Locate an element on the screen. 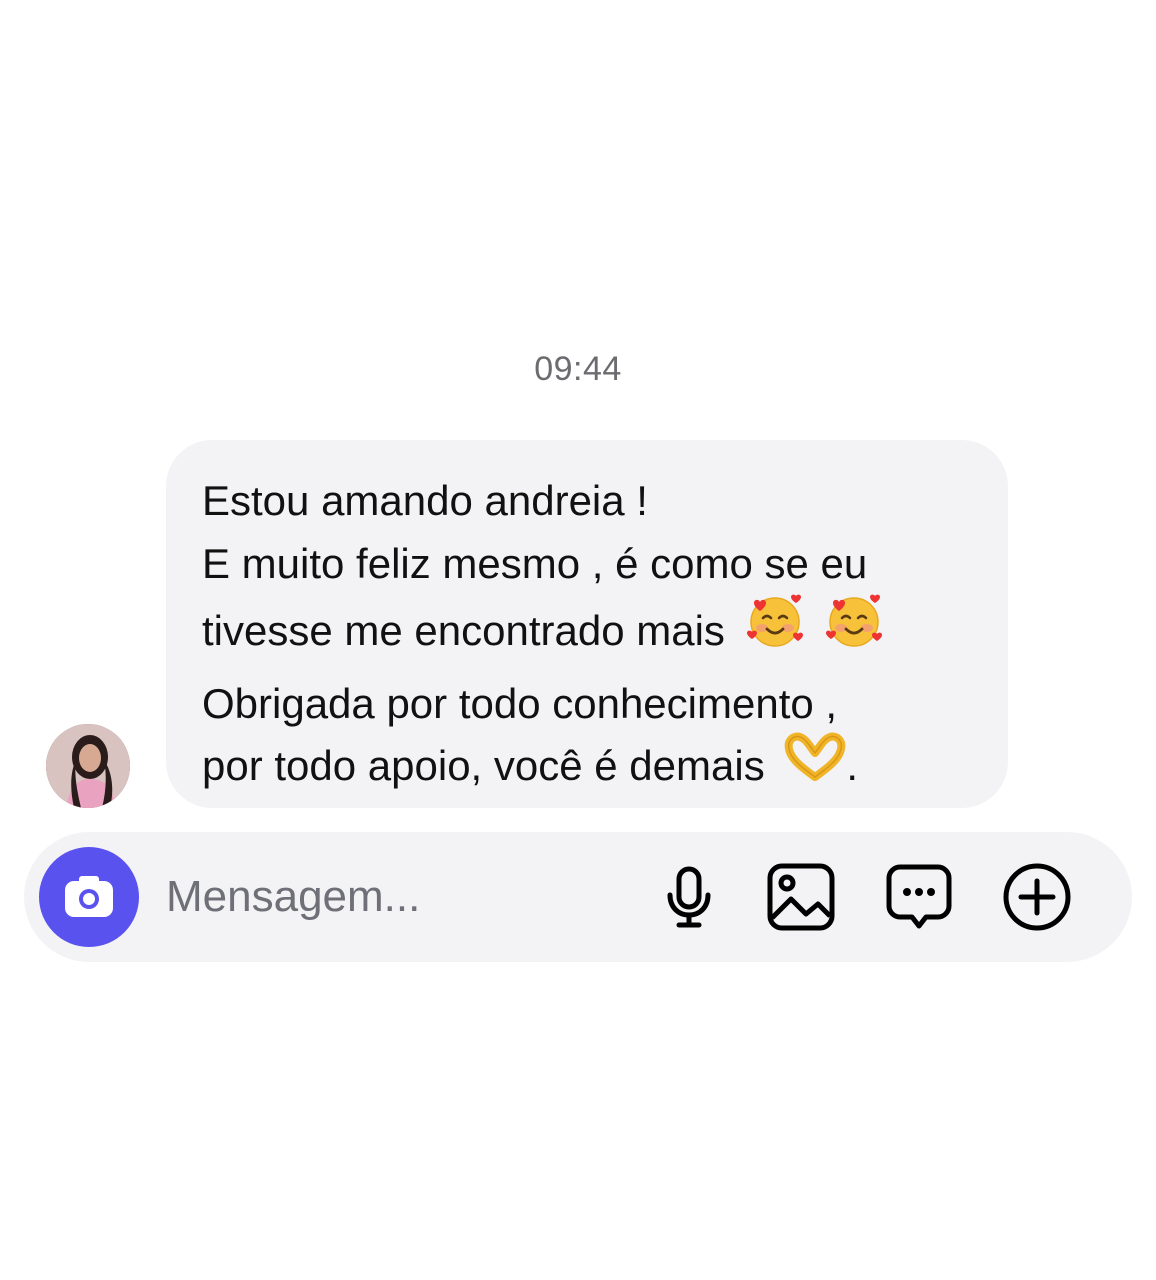 The width and height of the screenshot is (1156, 1280). gallery-button is located at coordinates (801, 897).